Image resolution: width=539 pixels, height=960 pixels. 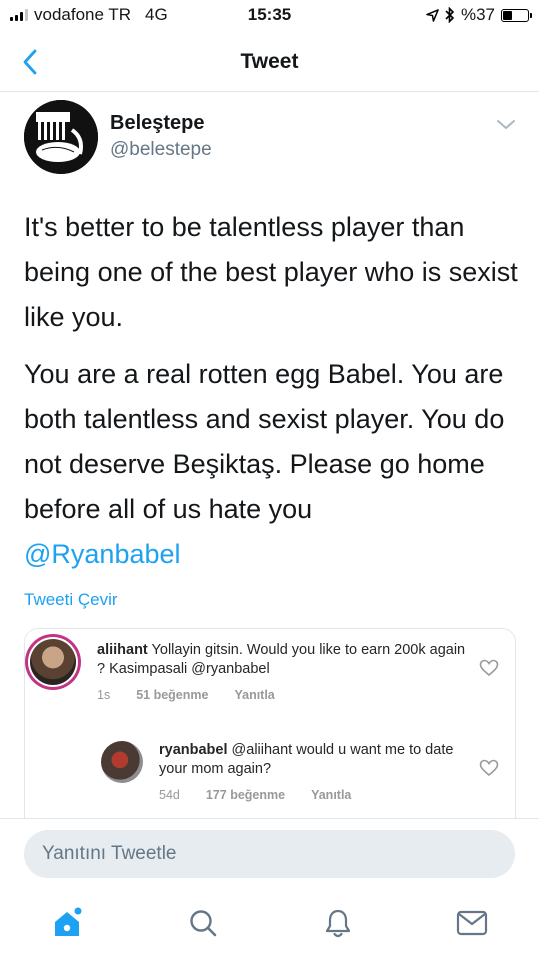 I want to click on search-icon, so click(x=203, y=923).